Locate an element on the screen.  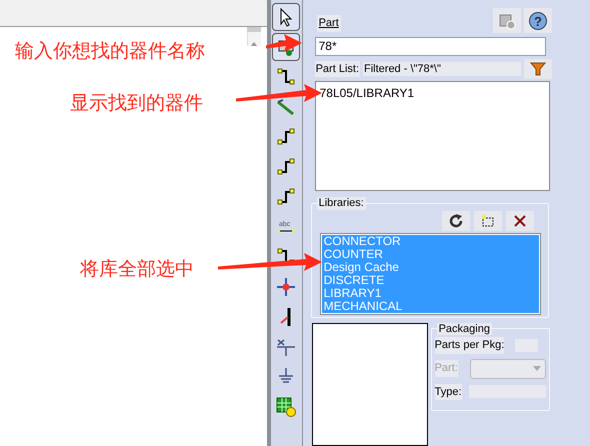
refresh-button is located at coordinates (456, 220).